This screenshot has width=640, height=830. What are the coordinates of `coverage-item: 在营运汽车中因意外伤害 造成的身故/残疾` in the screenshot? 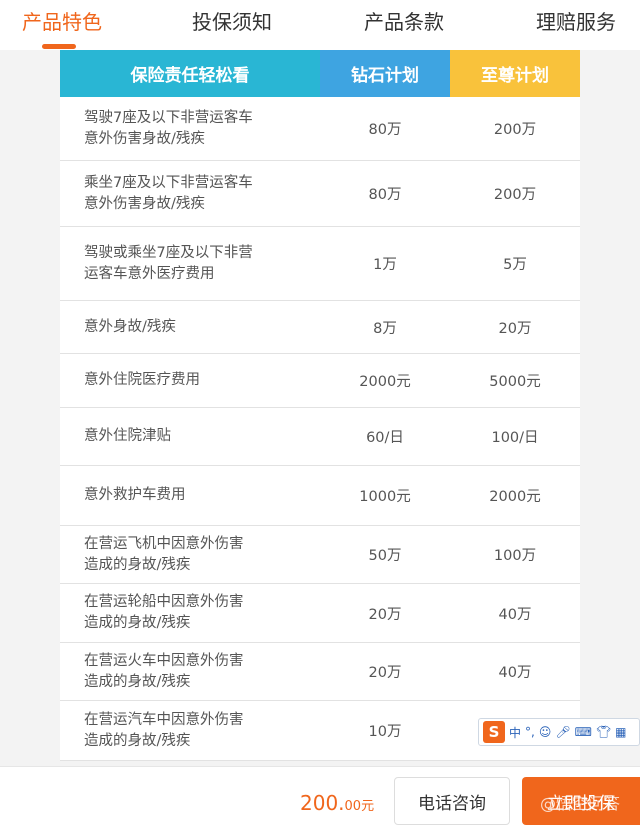 It's located at (190, 731).